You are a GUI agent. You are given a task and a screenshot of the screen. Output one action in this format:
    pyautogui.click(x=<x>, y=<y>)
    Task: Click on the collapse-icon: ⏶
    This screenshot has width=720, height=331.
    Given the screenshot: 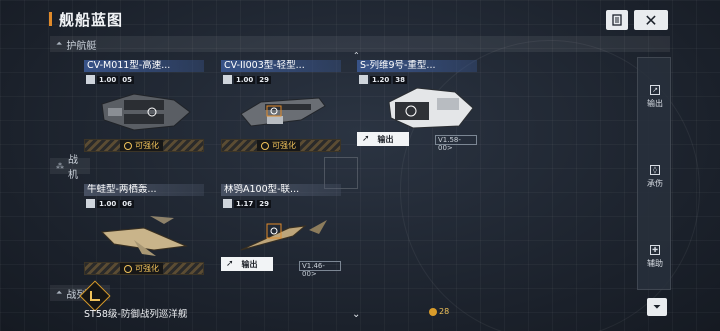 What is the action you would take?
    pyautogui.click(x=59, y=43)
    